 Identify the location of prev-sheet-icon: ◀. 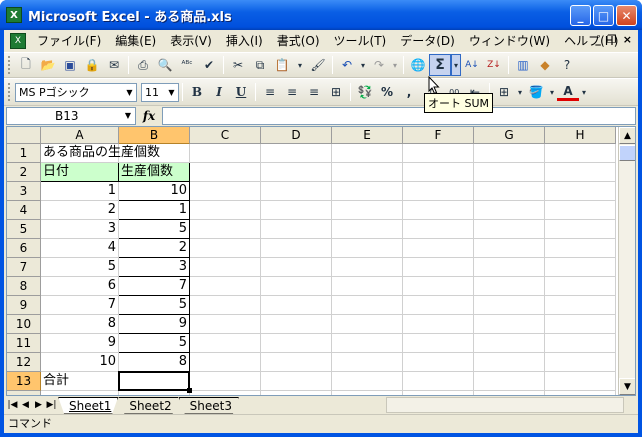
(25, 405).